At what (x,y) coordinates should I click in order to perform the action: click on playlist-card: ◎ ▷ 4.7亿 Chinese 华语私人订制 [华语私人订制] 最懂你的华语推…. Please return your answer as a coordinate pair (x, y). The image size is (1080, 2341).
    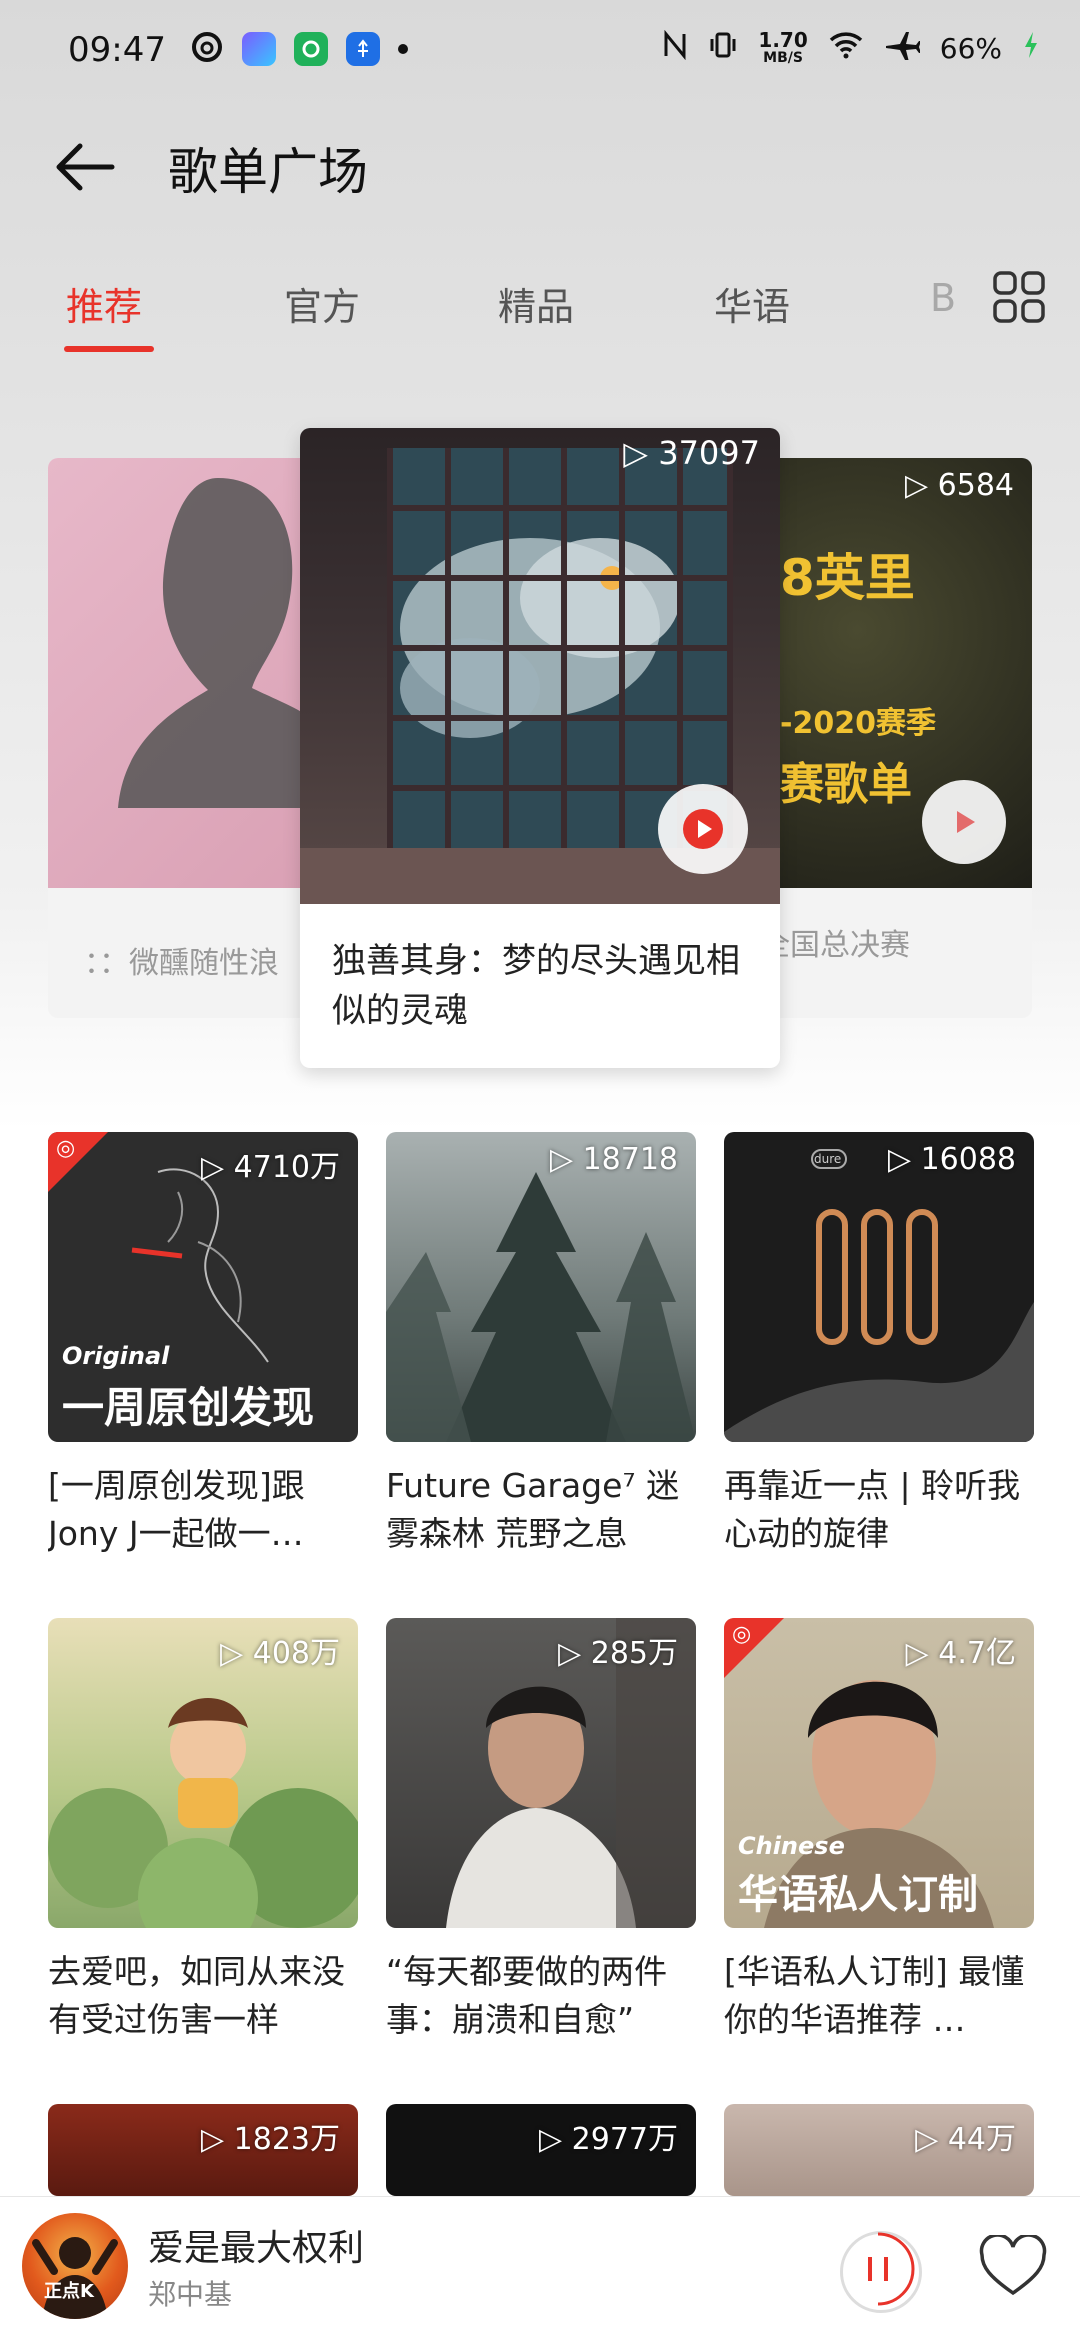
    Looking at the image, I should click on (879, 1831).